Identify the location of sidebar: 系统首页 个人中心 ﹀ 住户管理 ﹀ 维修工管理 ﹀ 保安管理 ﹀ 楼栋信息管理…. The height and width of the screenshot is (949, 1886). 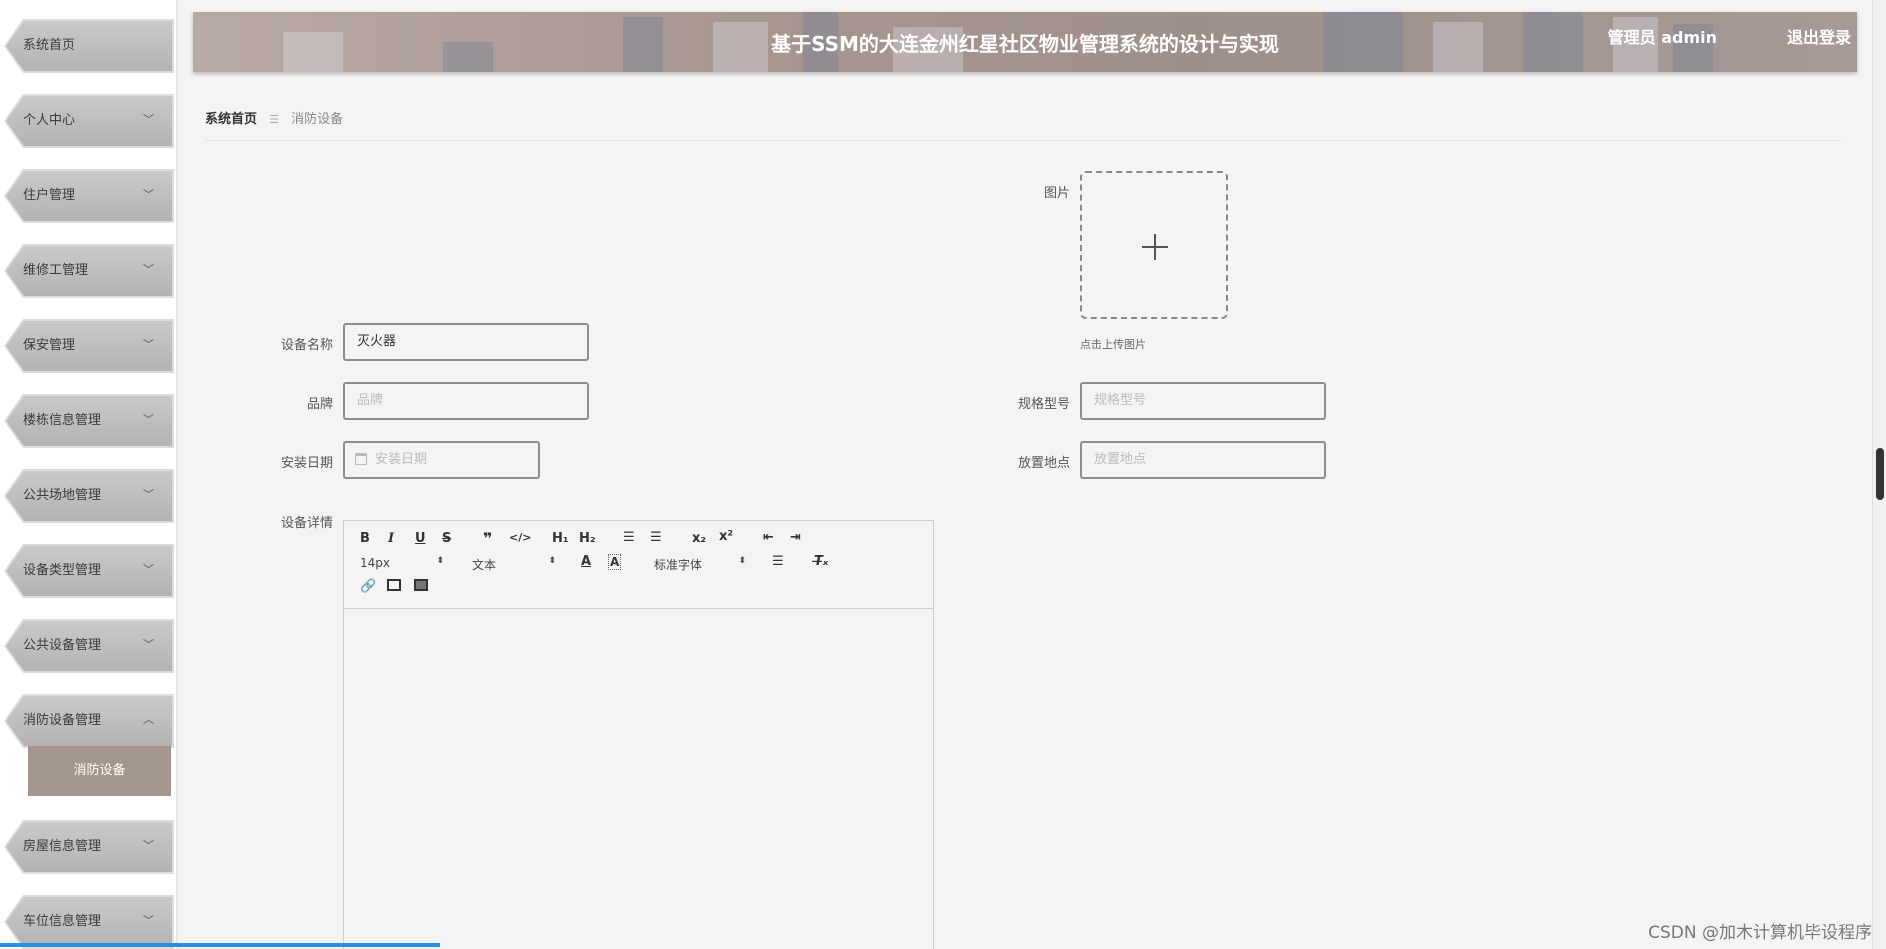
(89, 474).